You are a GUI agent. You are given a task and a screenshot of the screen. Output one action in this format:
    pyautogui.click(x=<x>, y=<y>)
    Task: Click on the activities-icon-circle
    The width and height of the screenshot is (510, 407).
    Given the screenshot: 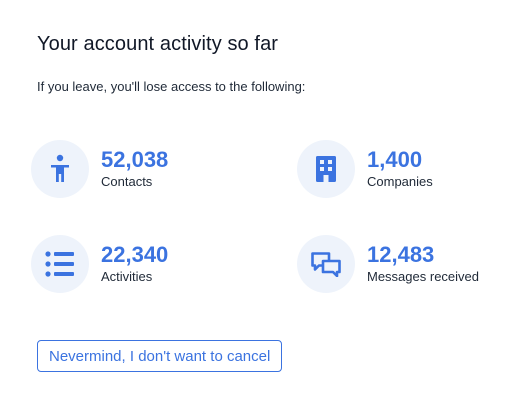 What is the action you would take?
    pyautogui.click(x=60, y=264)
    